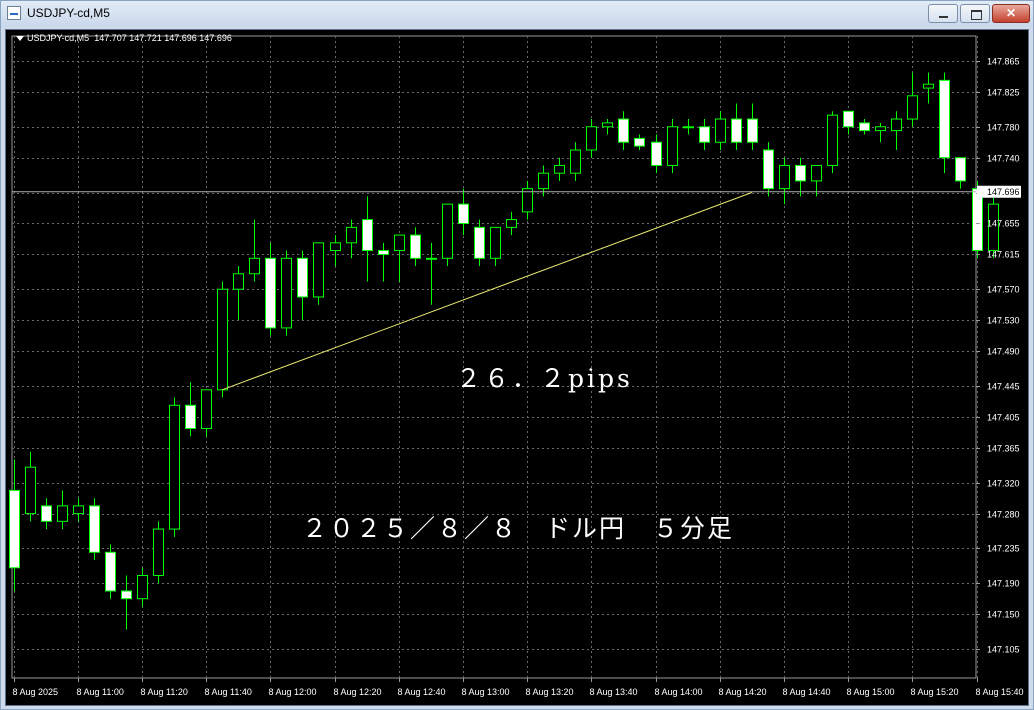  What do you see at coordinates (517, 14) in the screenshot?
I see `title-bar: USDJPY-cd,M5` at bounding box center [517, 14].